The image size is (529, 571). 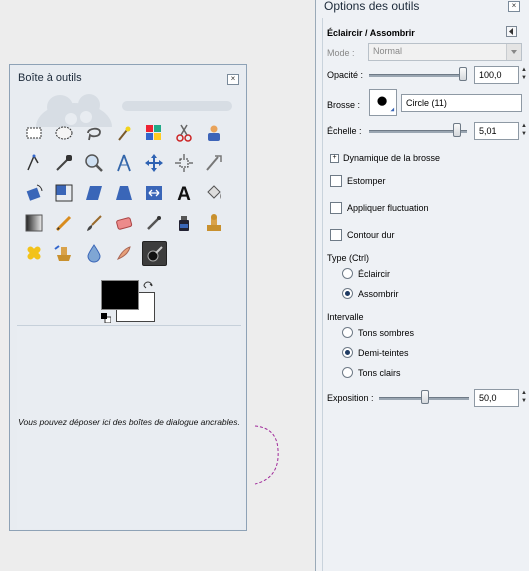 What do you see at coordinates (124, 253) in the screenshot?
I see `smudge-icon` at bounding box center [124, 253].